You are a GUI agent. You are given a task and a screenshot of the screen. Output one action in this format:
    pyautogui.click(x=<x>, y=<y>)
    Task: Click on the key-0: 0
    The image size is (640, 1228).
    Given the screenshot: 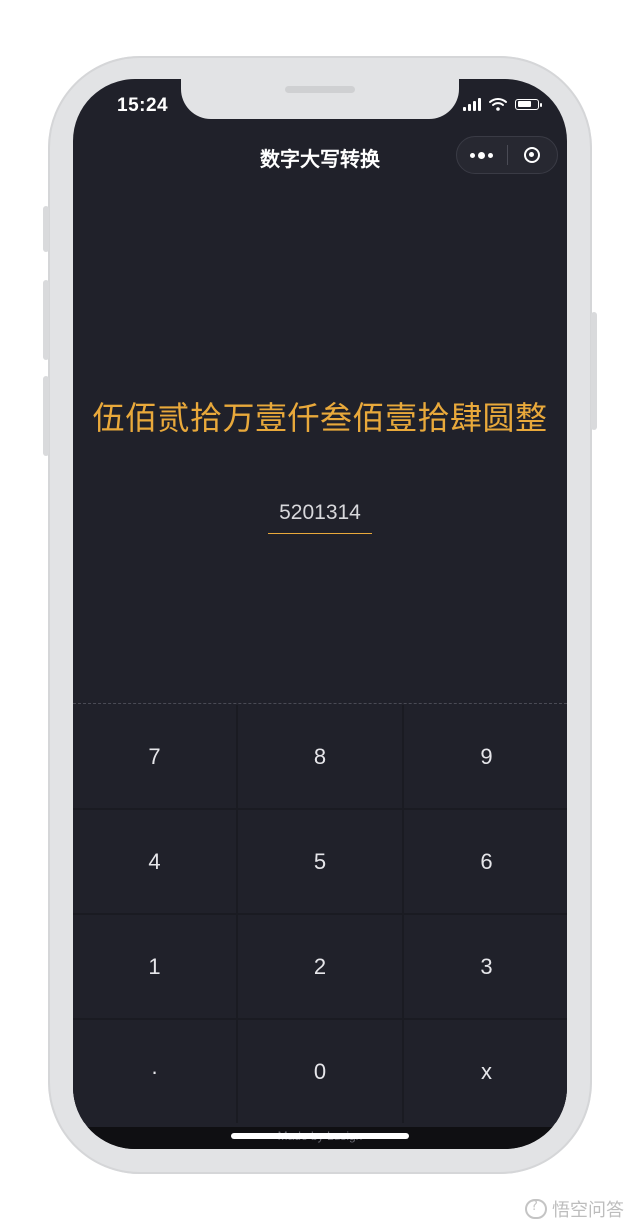 What is the action you would take?
    pyautogui.click(x=320, y=1071)
    